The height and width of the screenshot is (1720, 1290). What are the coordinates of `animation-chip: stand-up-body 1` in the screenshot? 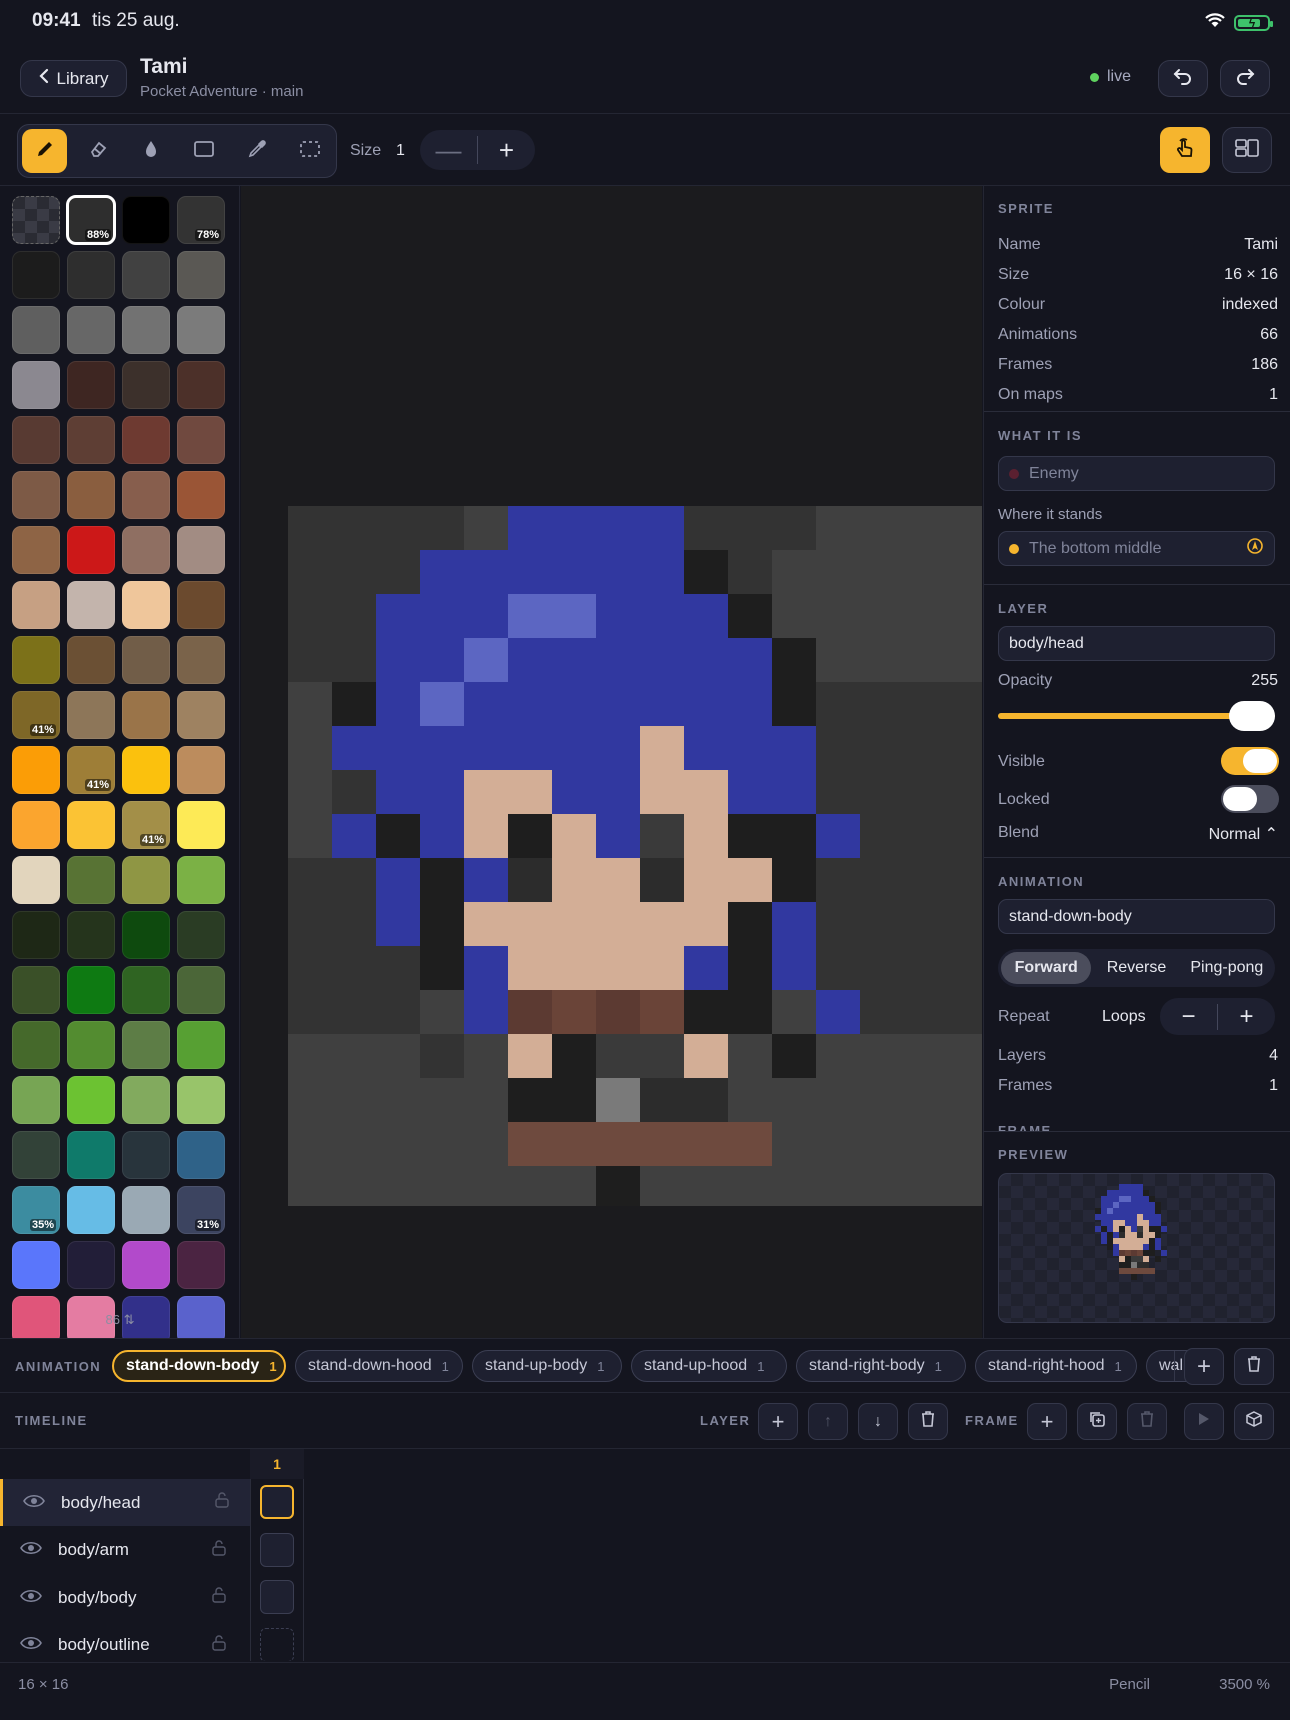 It's located at (547, 1366).